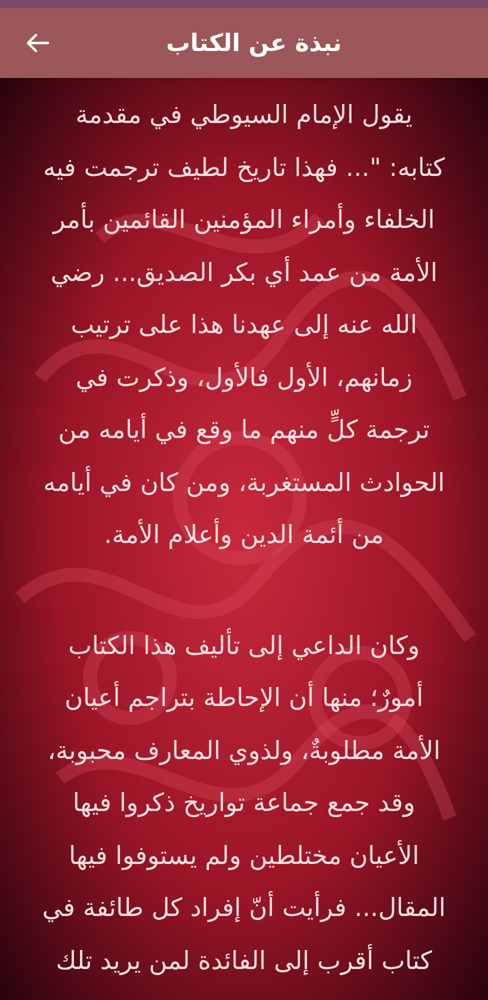  Describe the element at coordinates (38, 43) in the screenshot. I see `back-arrow-icon` at that location.